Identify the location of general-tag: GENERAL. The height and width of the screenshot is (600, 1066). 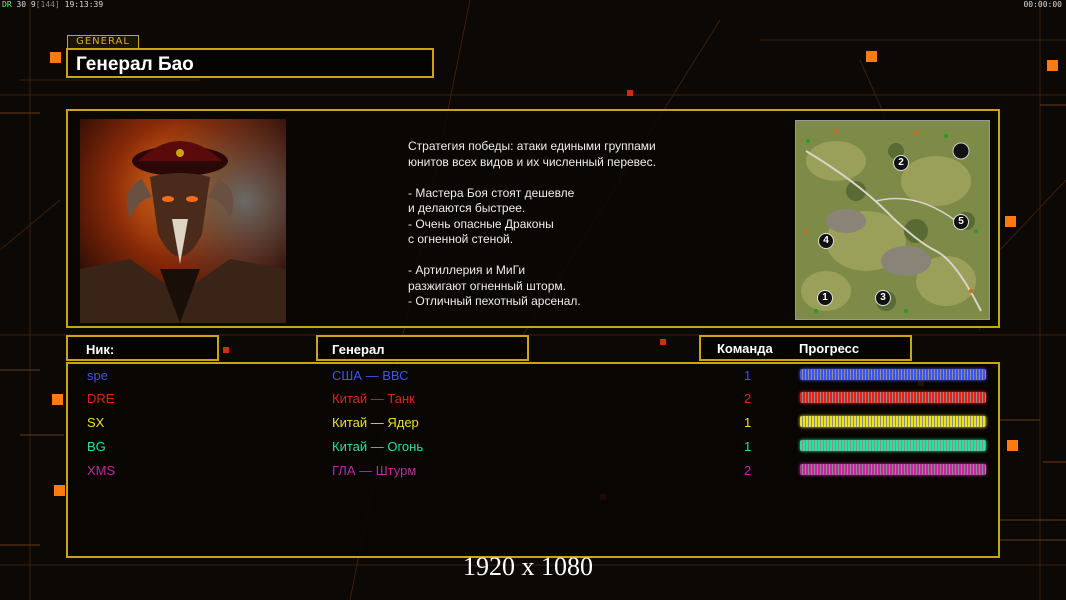
(103, 42).